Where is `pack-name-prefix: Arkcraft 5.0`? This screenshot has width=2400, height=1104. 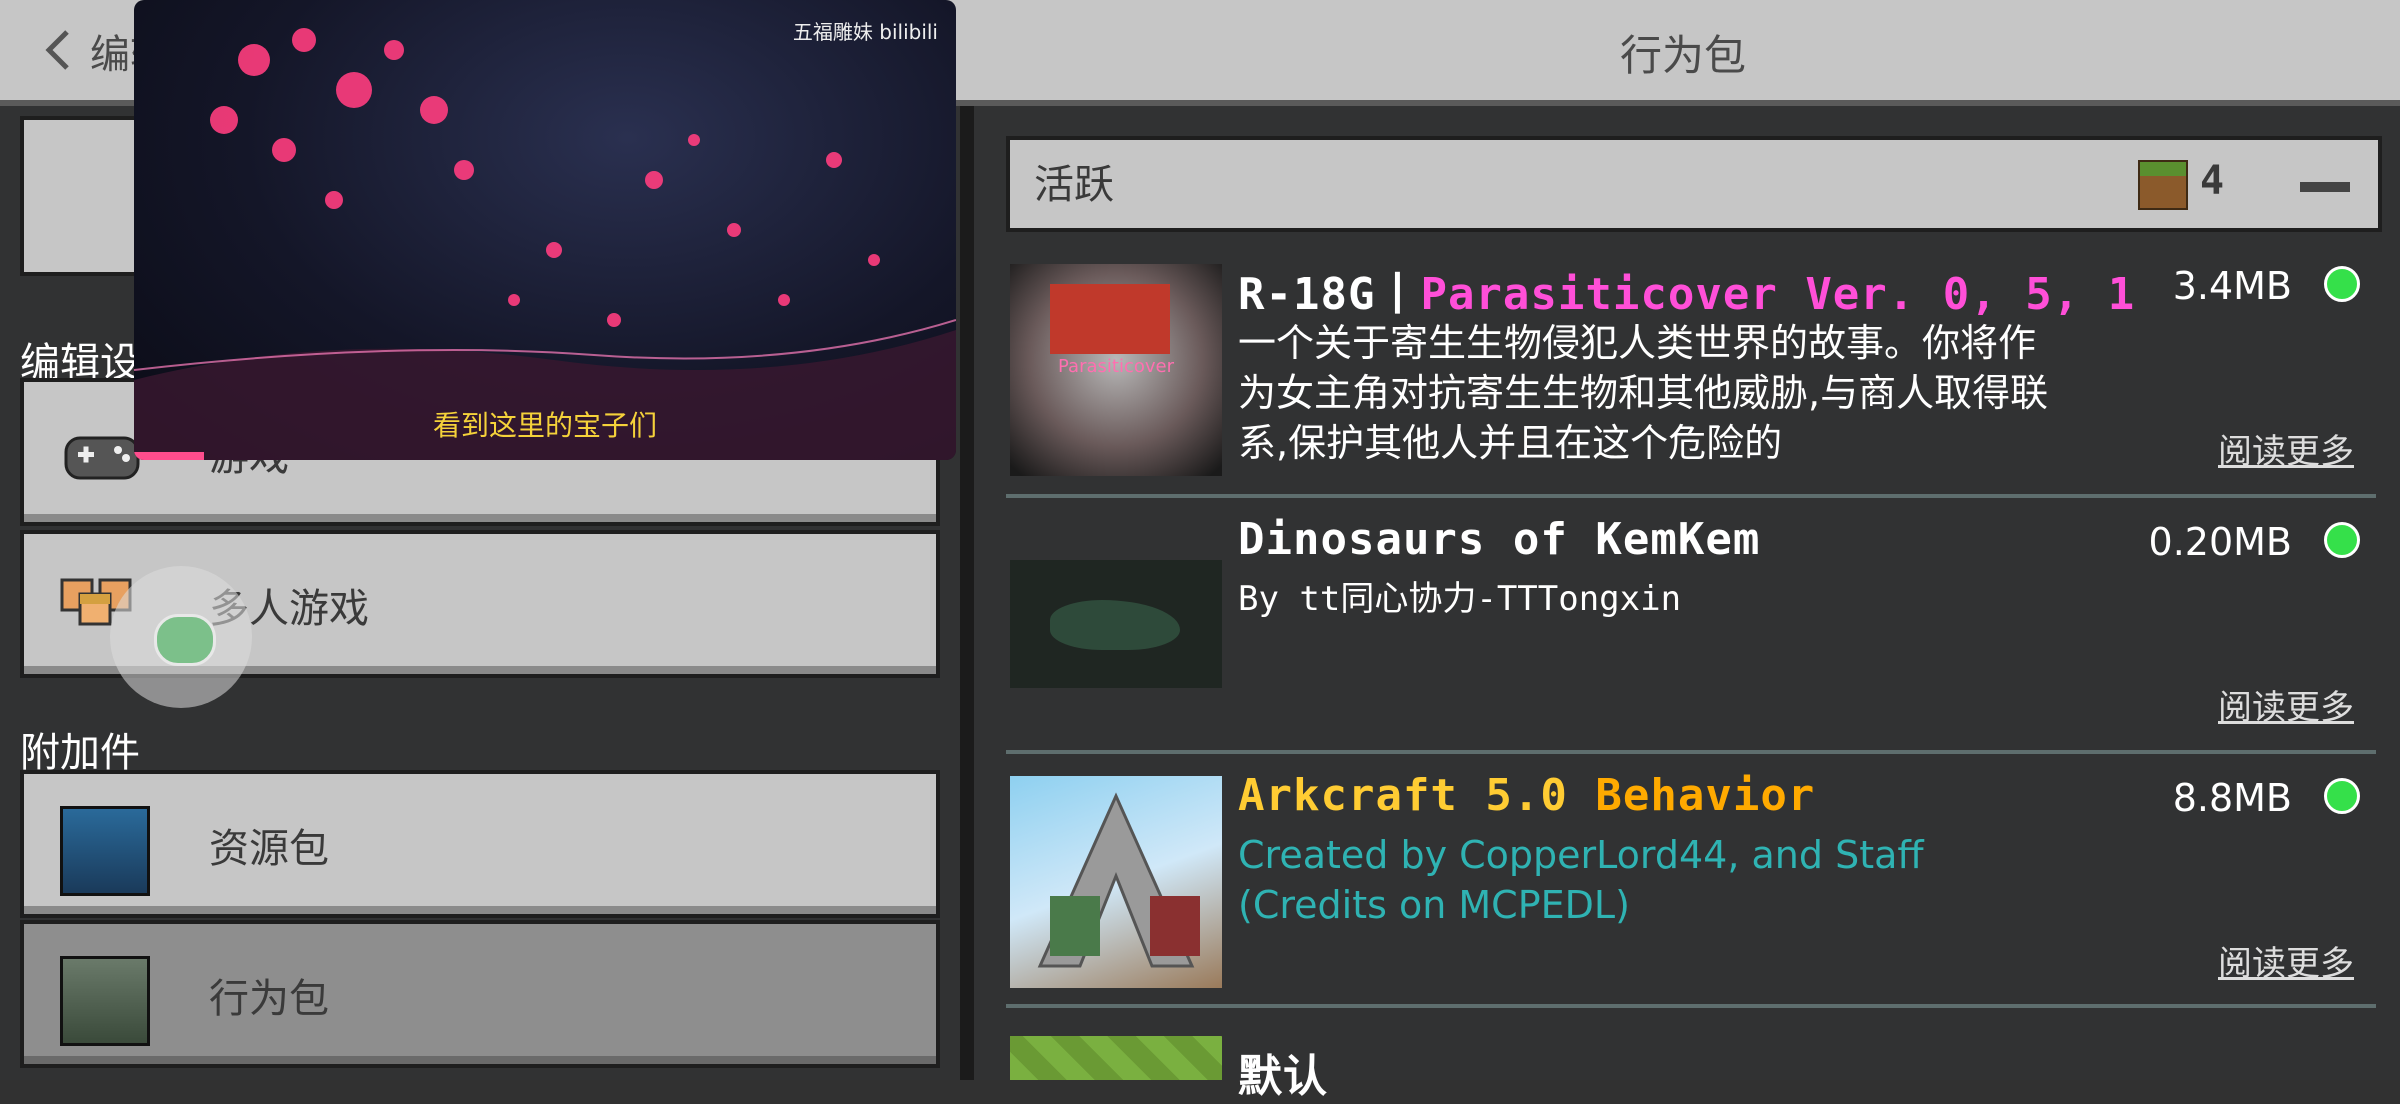 pack-name-prefix: Arkcraft 5.0 is located at coordinates (1417, 795).